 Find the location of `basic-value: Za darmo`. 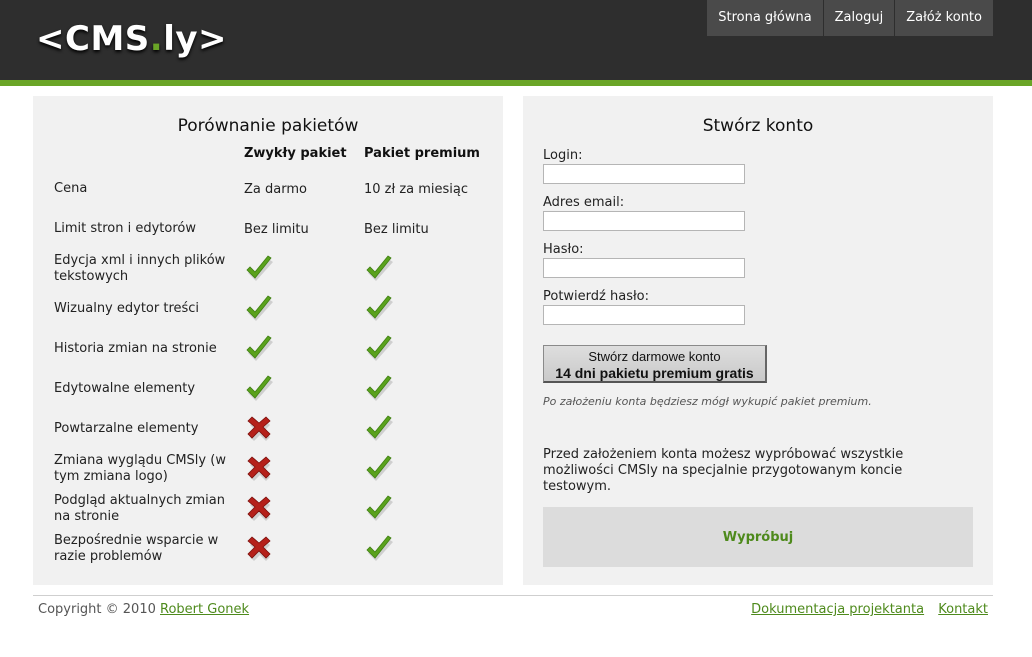

basic-value: Za darmo is located at coordinates (275, 189).